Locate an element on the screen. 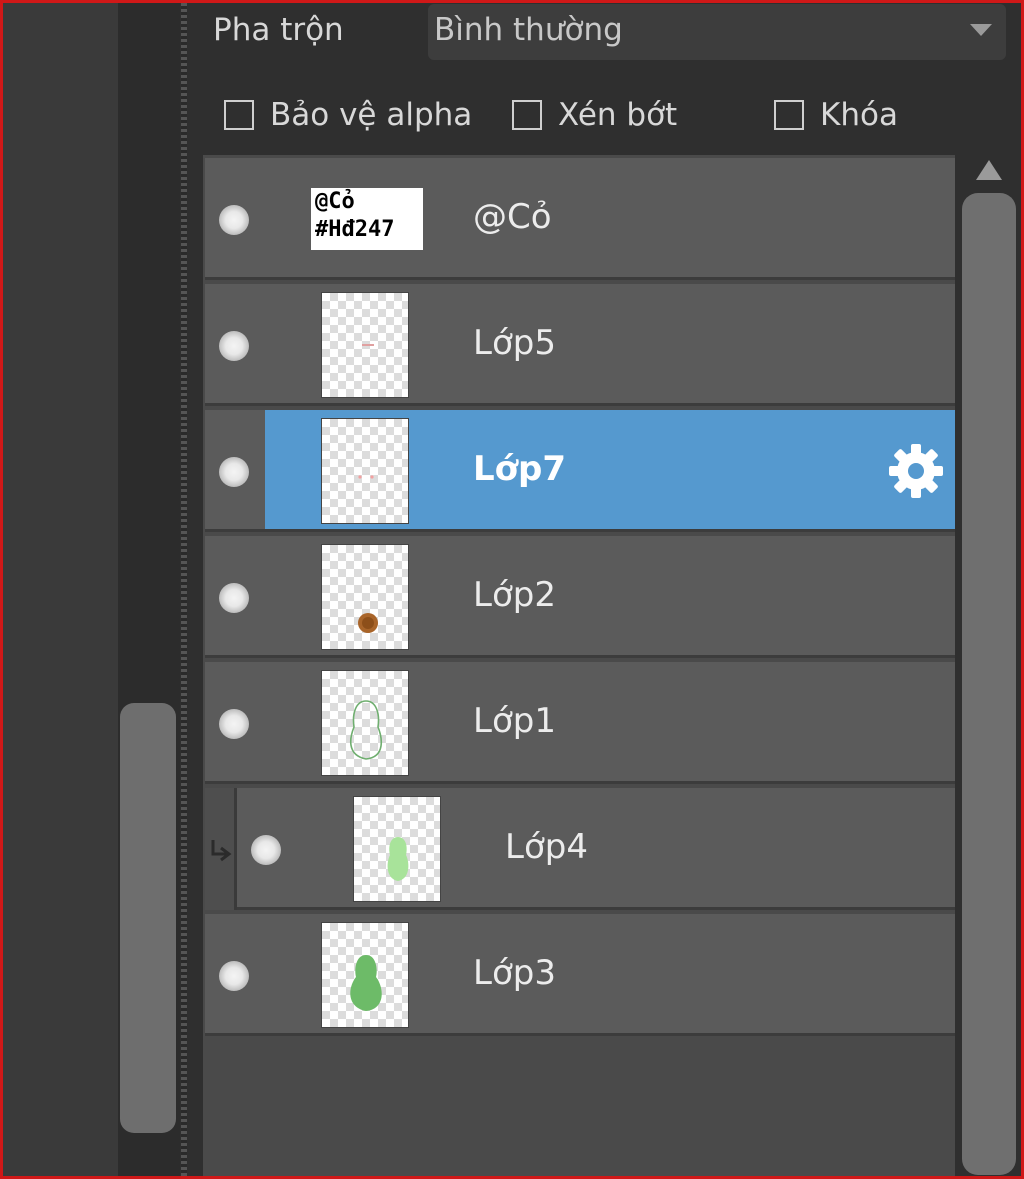  layer-name: Lớp4 is located at coordinates (546, 847).